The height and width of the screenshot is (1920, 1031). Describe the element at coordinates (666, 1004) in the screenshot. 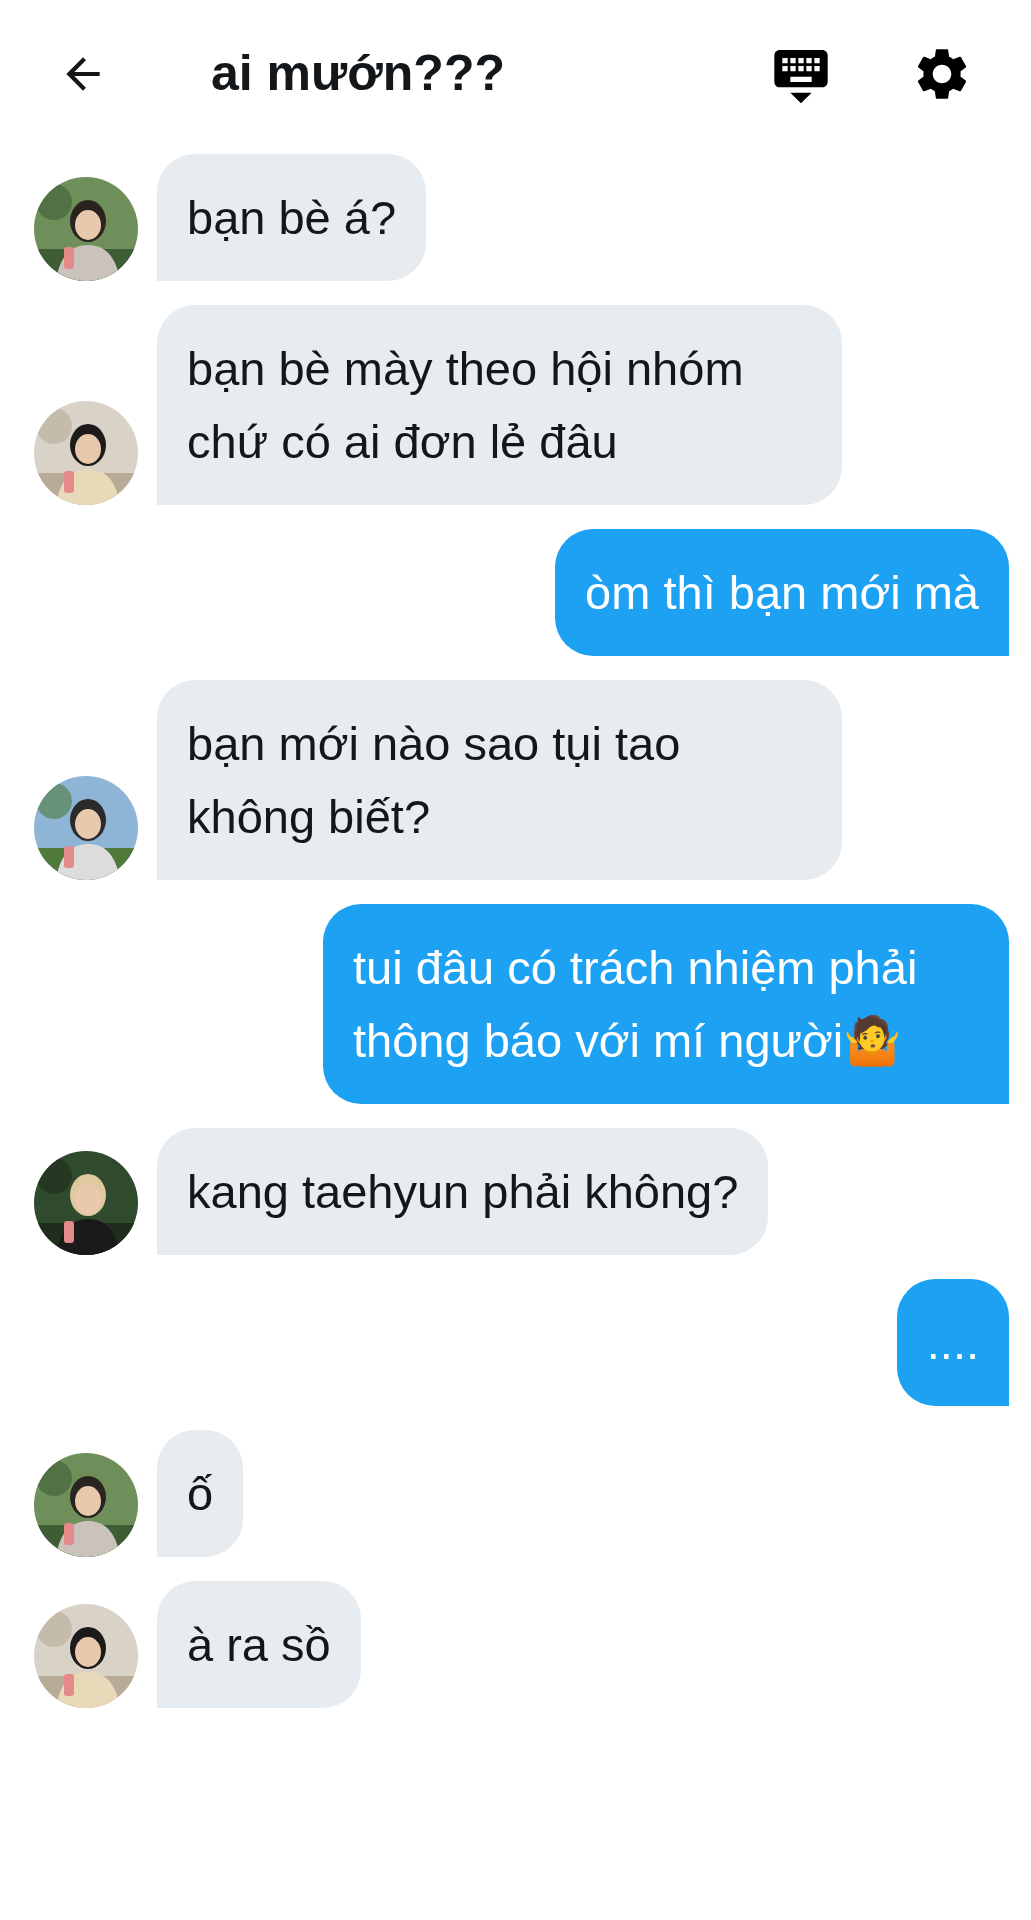

I see `sent-message-bubble: tui đâu có trách nhiệm phải thông báo với mí người🤷` at that location.